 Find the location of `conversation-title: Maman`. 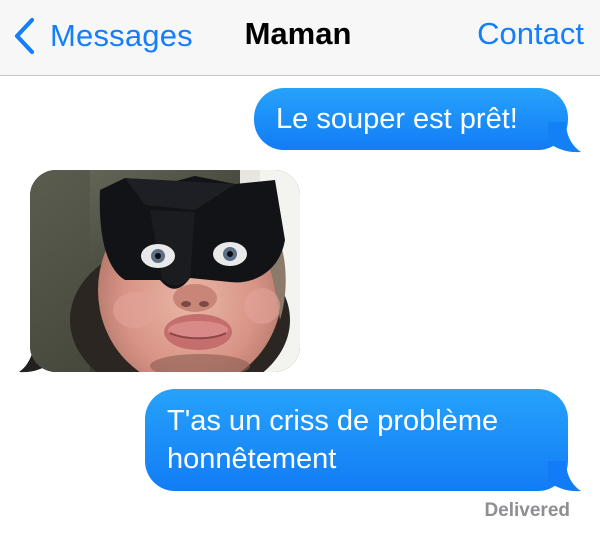

conversation-title: Maman is located at coordinates (298, 33).